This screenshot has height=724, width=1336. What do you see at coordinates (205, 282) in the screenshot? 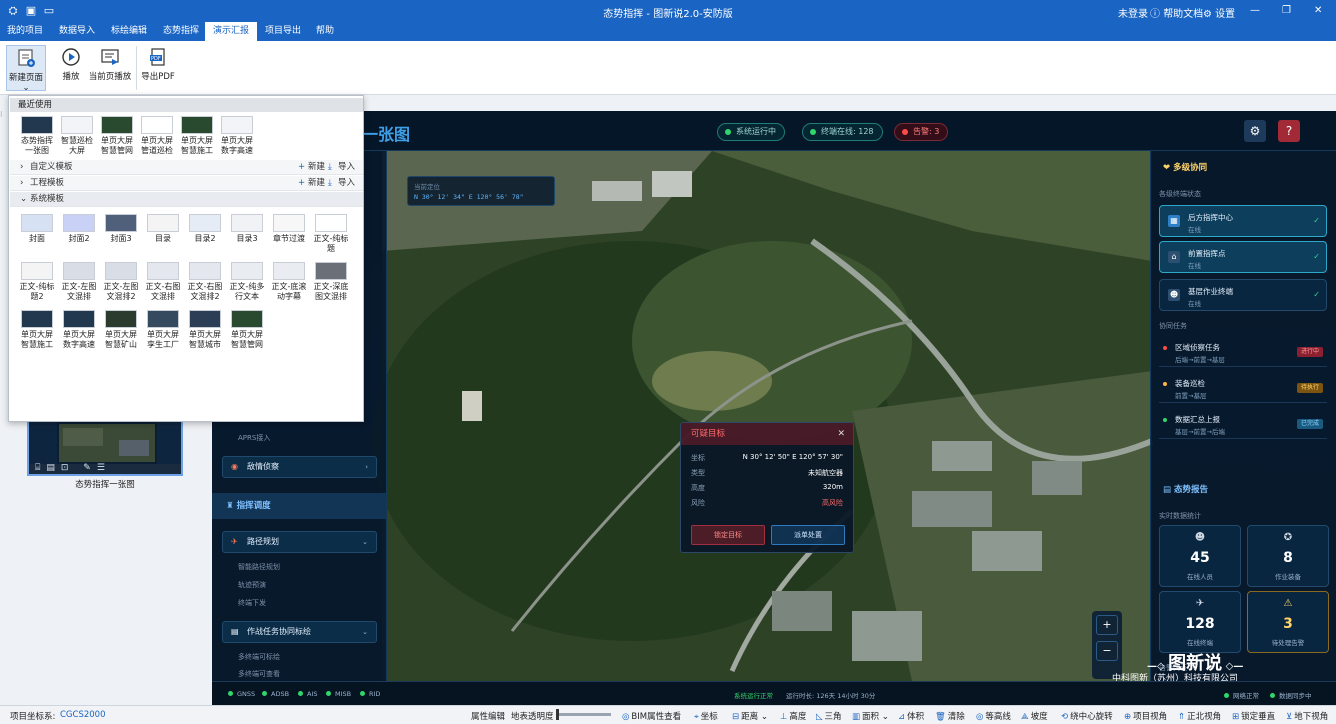
I see `template-tile: 正文-右图 文混排2` at bounding box center [205, 282].